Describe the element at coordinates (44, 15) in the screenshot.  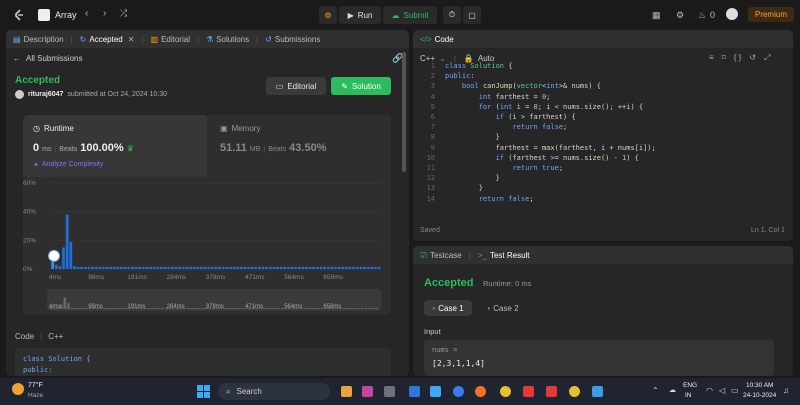
I see `problem-list-icon` at that location.